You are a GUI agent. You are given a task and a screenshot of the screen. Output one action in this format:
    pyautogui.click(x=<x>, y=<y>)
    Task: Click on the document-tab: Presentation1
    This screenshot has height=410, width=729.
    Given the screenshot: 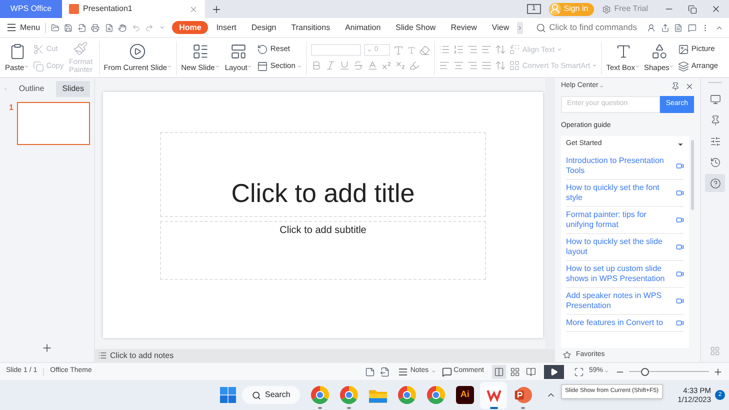 What is the action you would take?
    pyautogui.click(x=133, y=9)
    